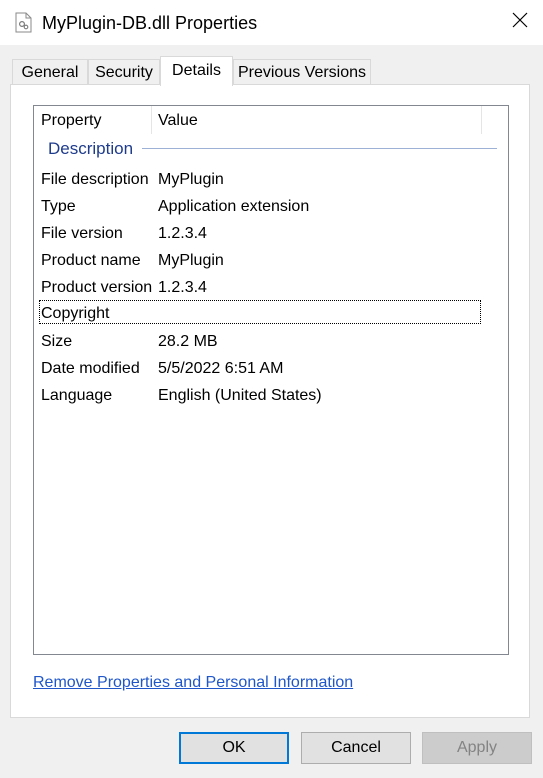 This screenshot has height=778, width=543. What do you see at coordinates (240, 395) in the screenshot?
I see `property-value: English (United States)` at bounding box center [240, 395].